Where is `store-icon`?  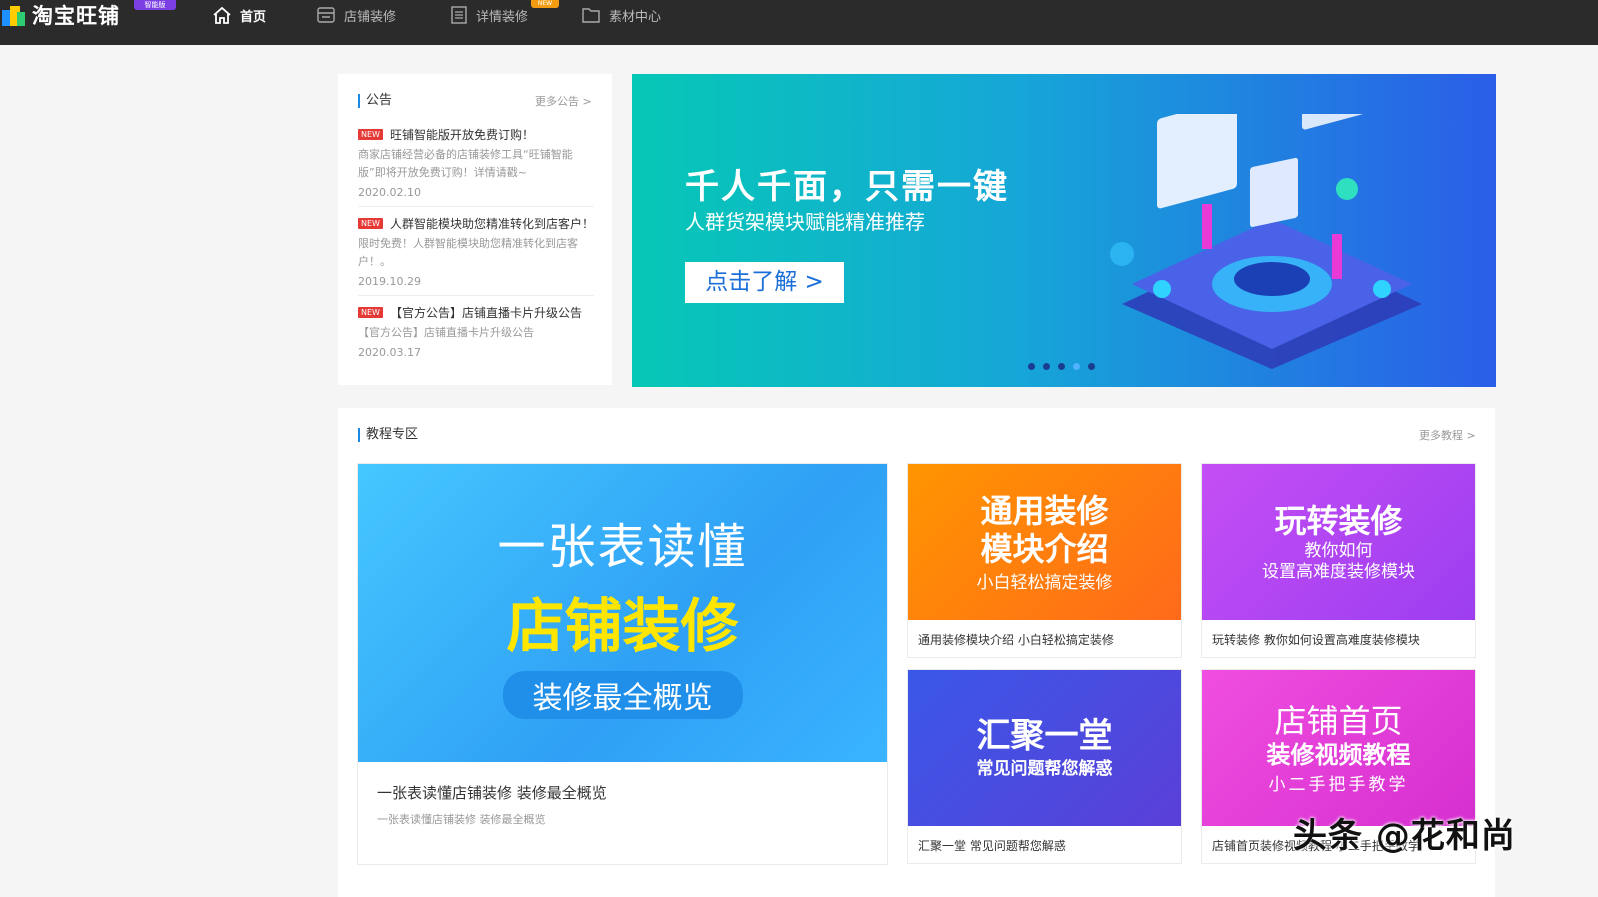 store-icon is located at coordinates (326, 15).